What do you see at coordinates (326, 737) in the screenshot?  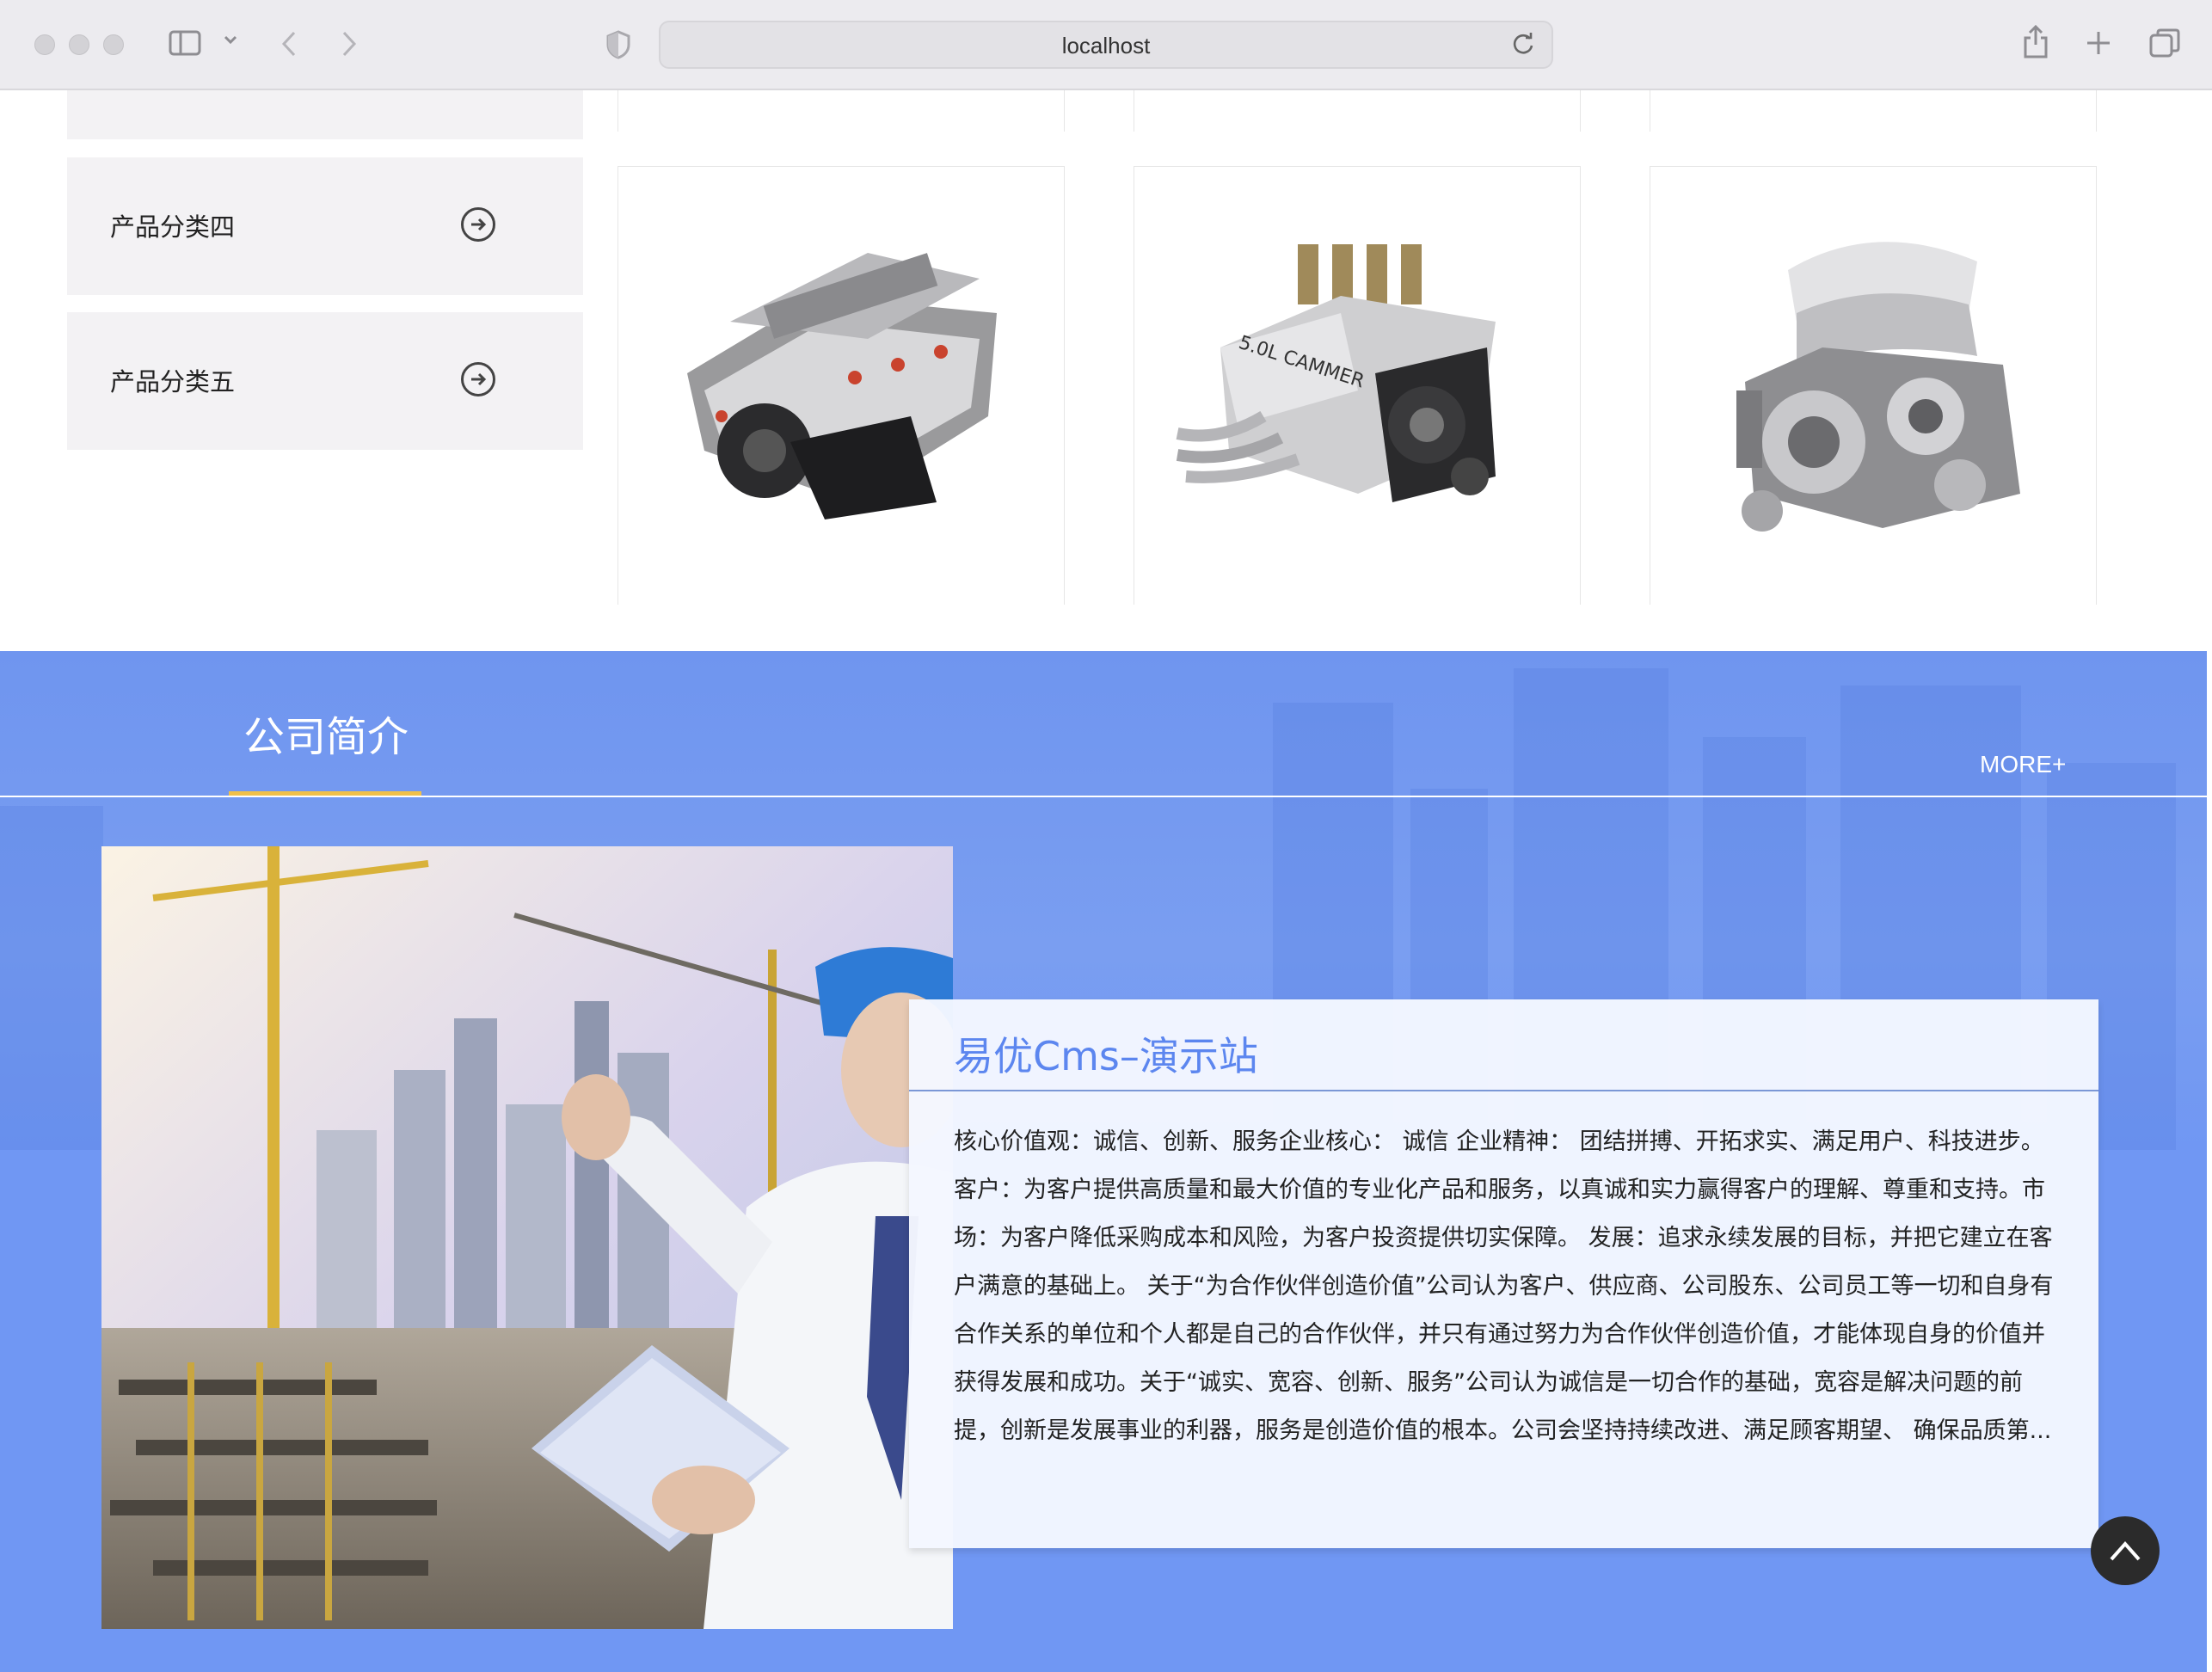 I see `section-title: 公司简介` at bounding box center [326, 737].